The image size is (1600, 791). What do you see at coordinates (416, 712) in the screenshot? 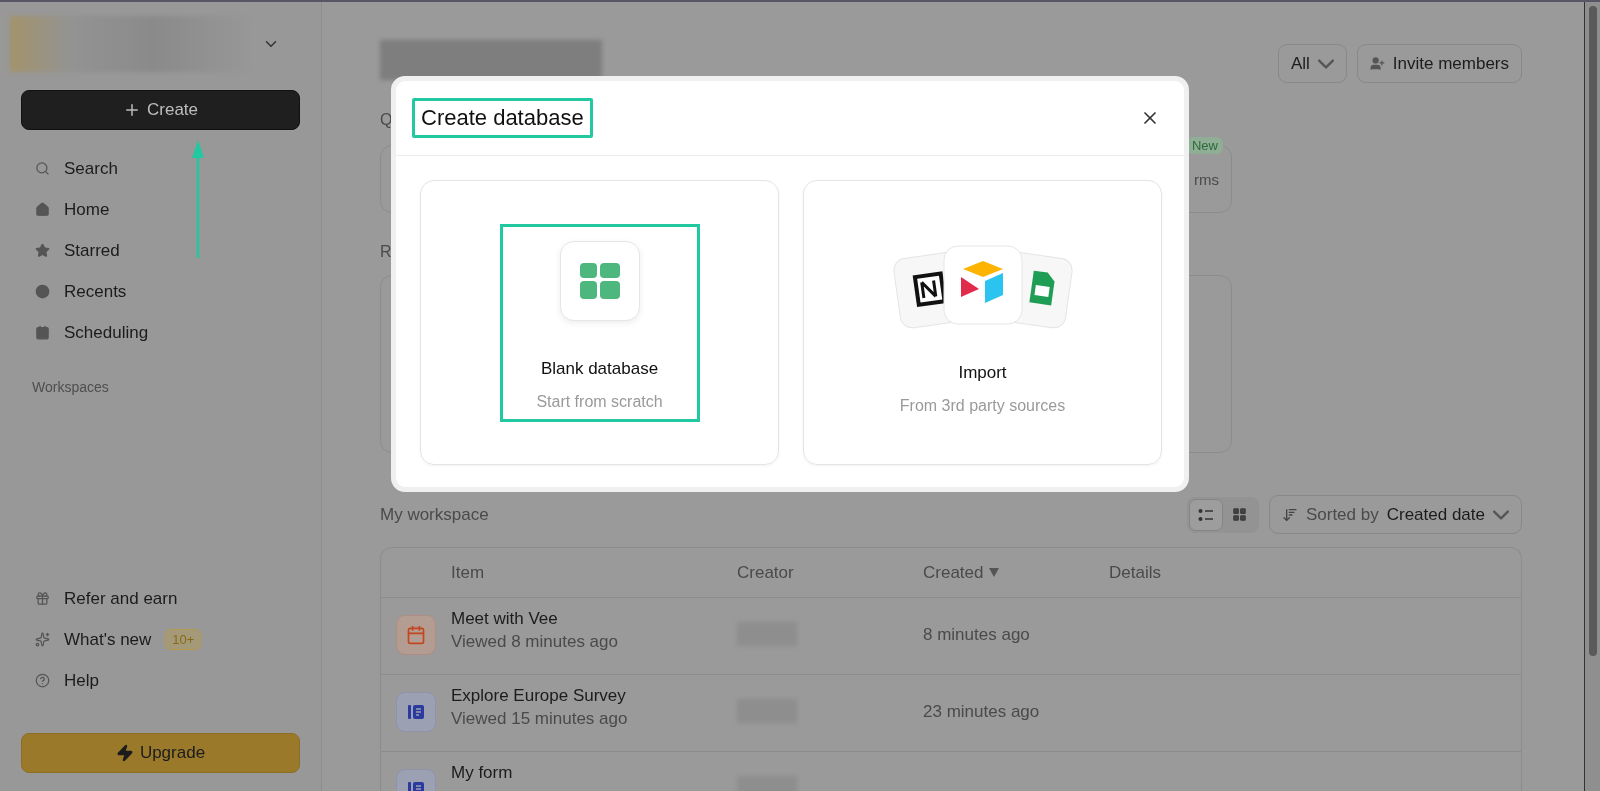
I see `form-icon` at bounding box center [416, 712].